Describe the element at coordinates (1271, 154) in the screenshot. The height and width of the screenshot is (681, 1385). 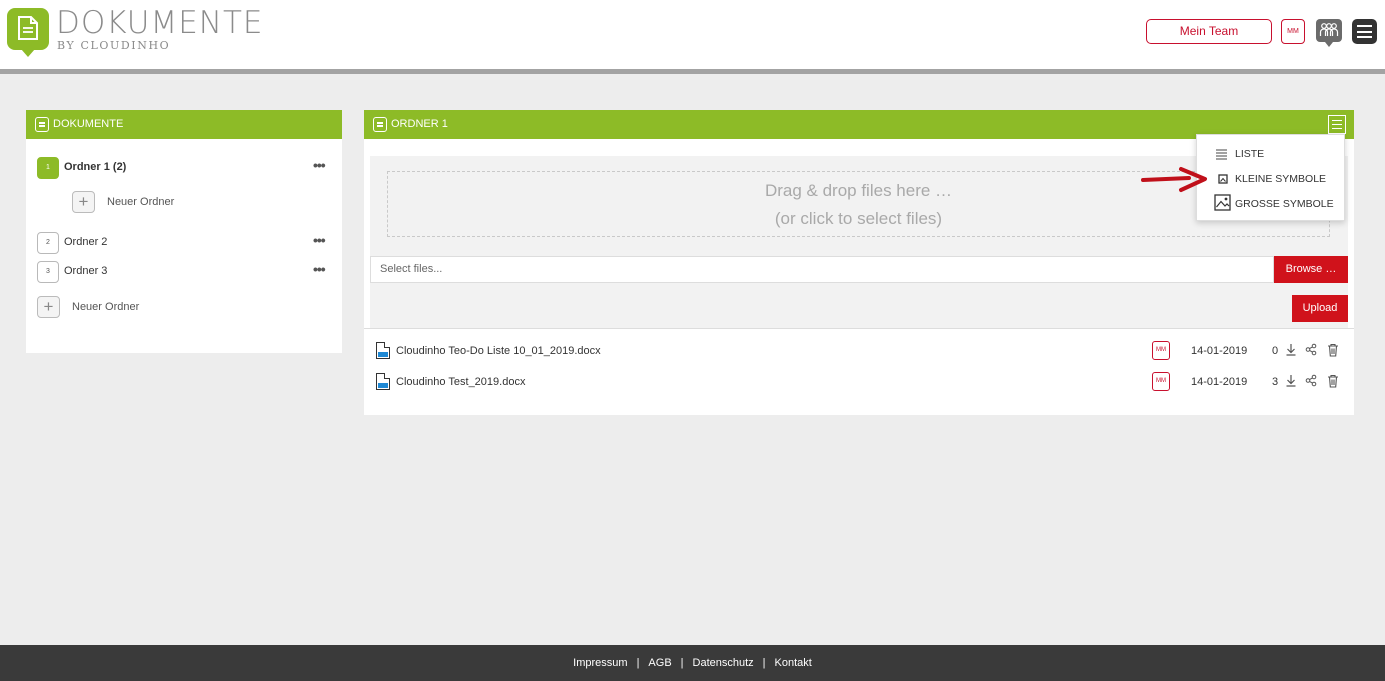
I see `menu-item-list: LISTE` at that location.